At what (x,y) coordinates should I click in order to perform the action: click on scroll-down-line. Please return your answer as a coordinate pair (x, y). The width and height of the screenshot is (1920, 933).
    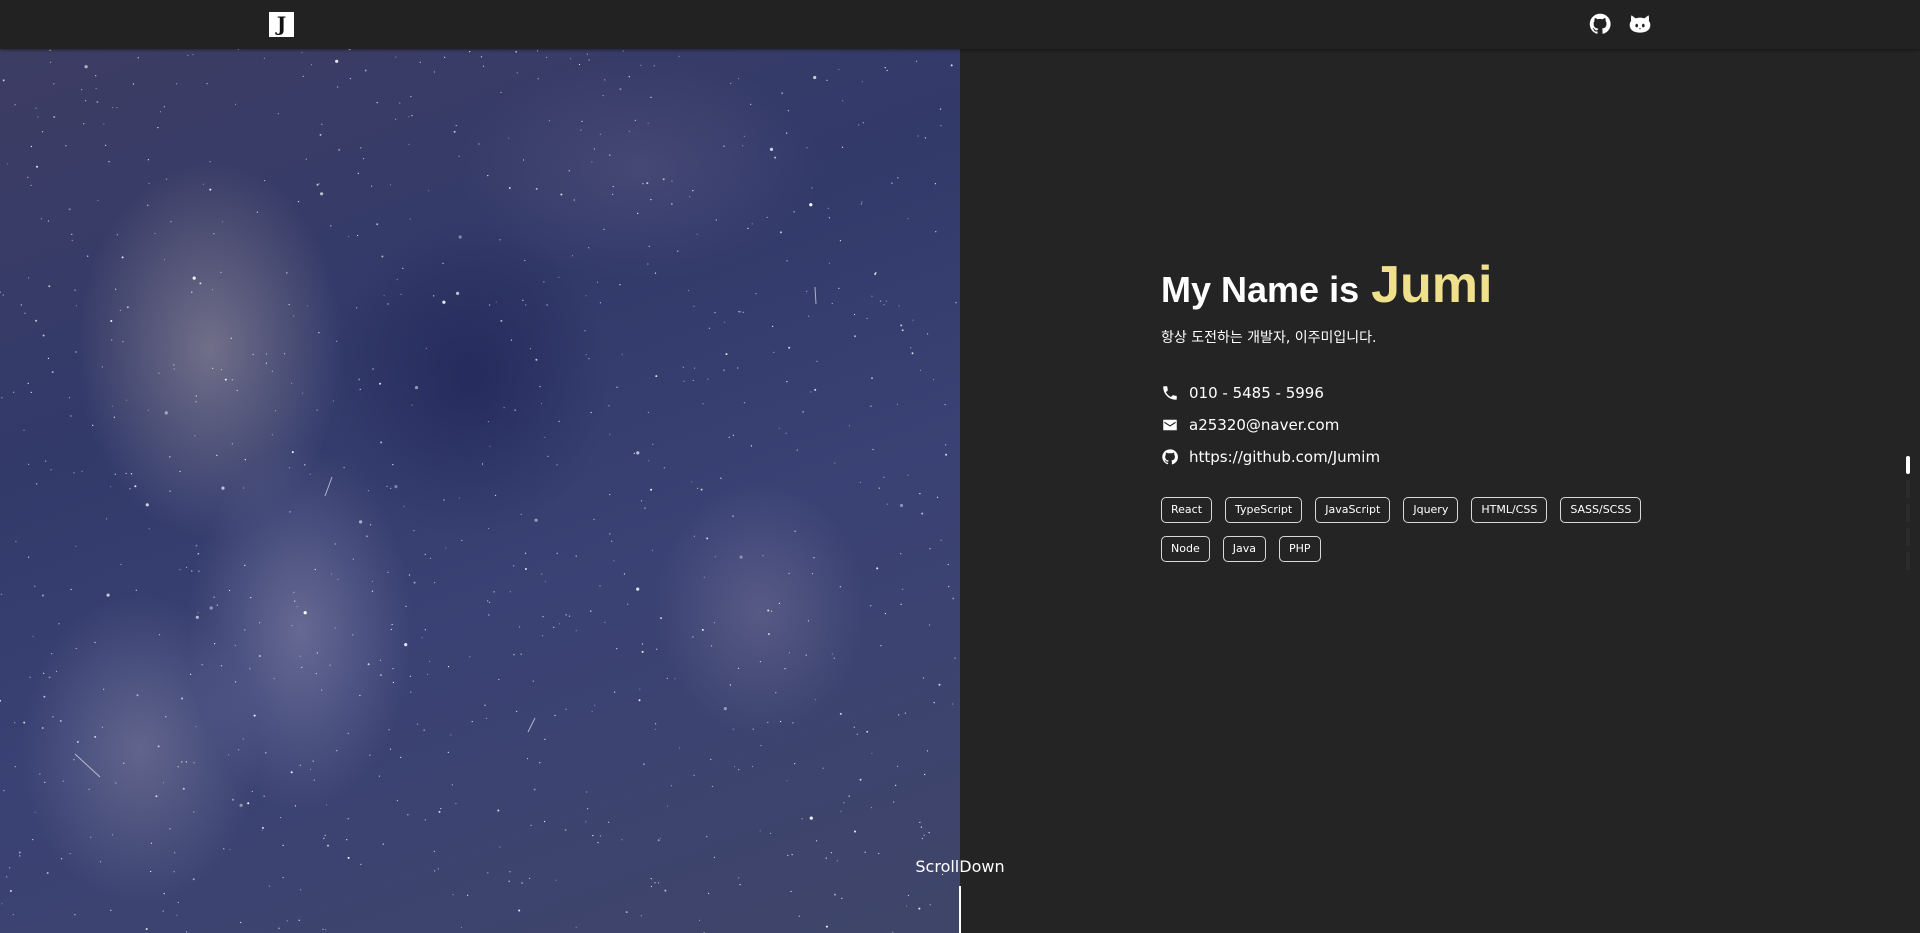
    Looking at the image, I should click on (960, 909).